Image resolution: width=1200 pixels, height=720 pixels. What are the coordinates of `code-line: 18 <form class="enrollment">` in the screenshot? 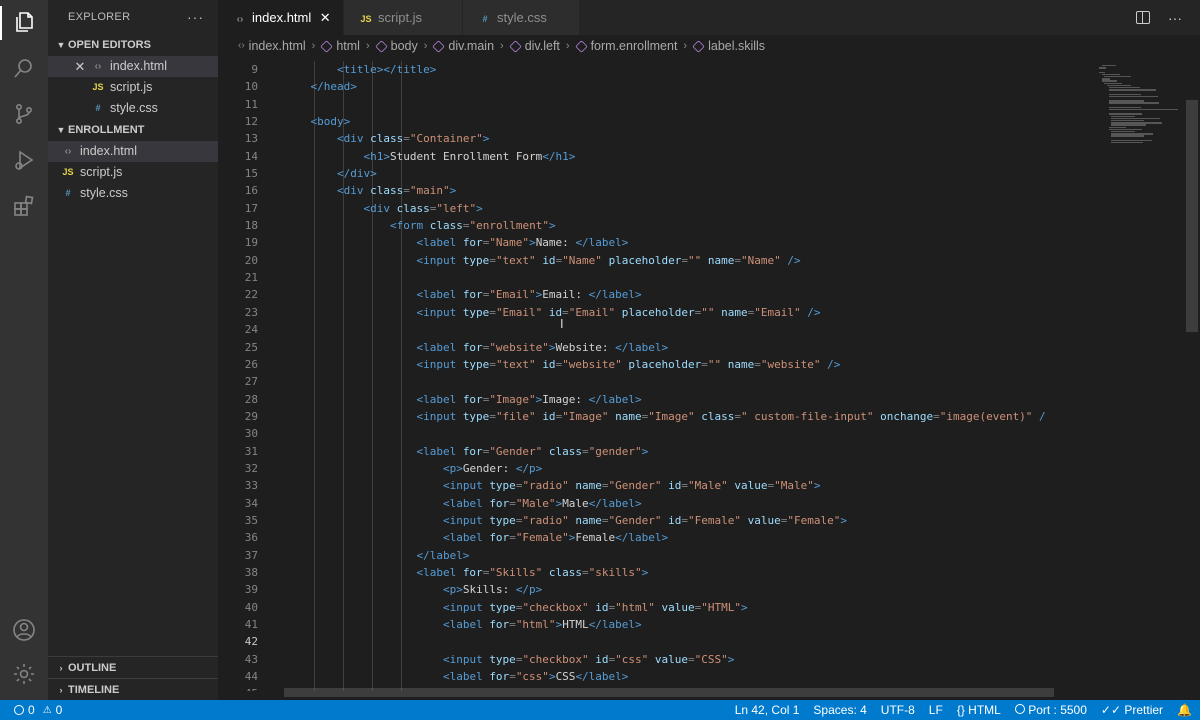 It's located at (653, 225).